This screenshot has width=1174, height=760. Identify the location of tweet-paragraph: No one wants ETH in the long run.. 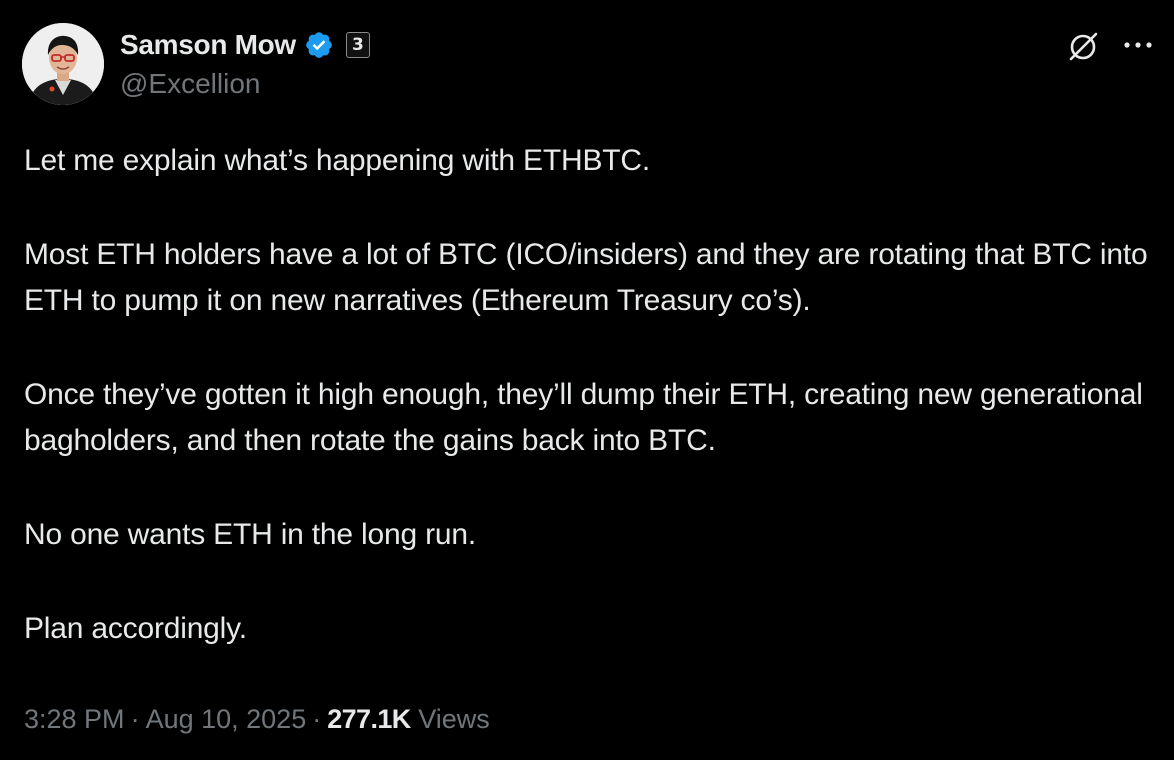
(250, 534).